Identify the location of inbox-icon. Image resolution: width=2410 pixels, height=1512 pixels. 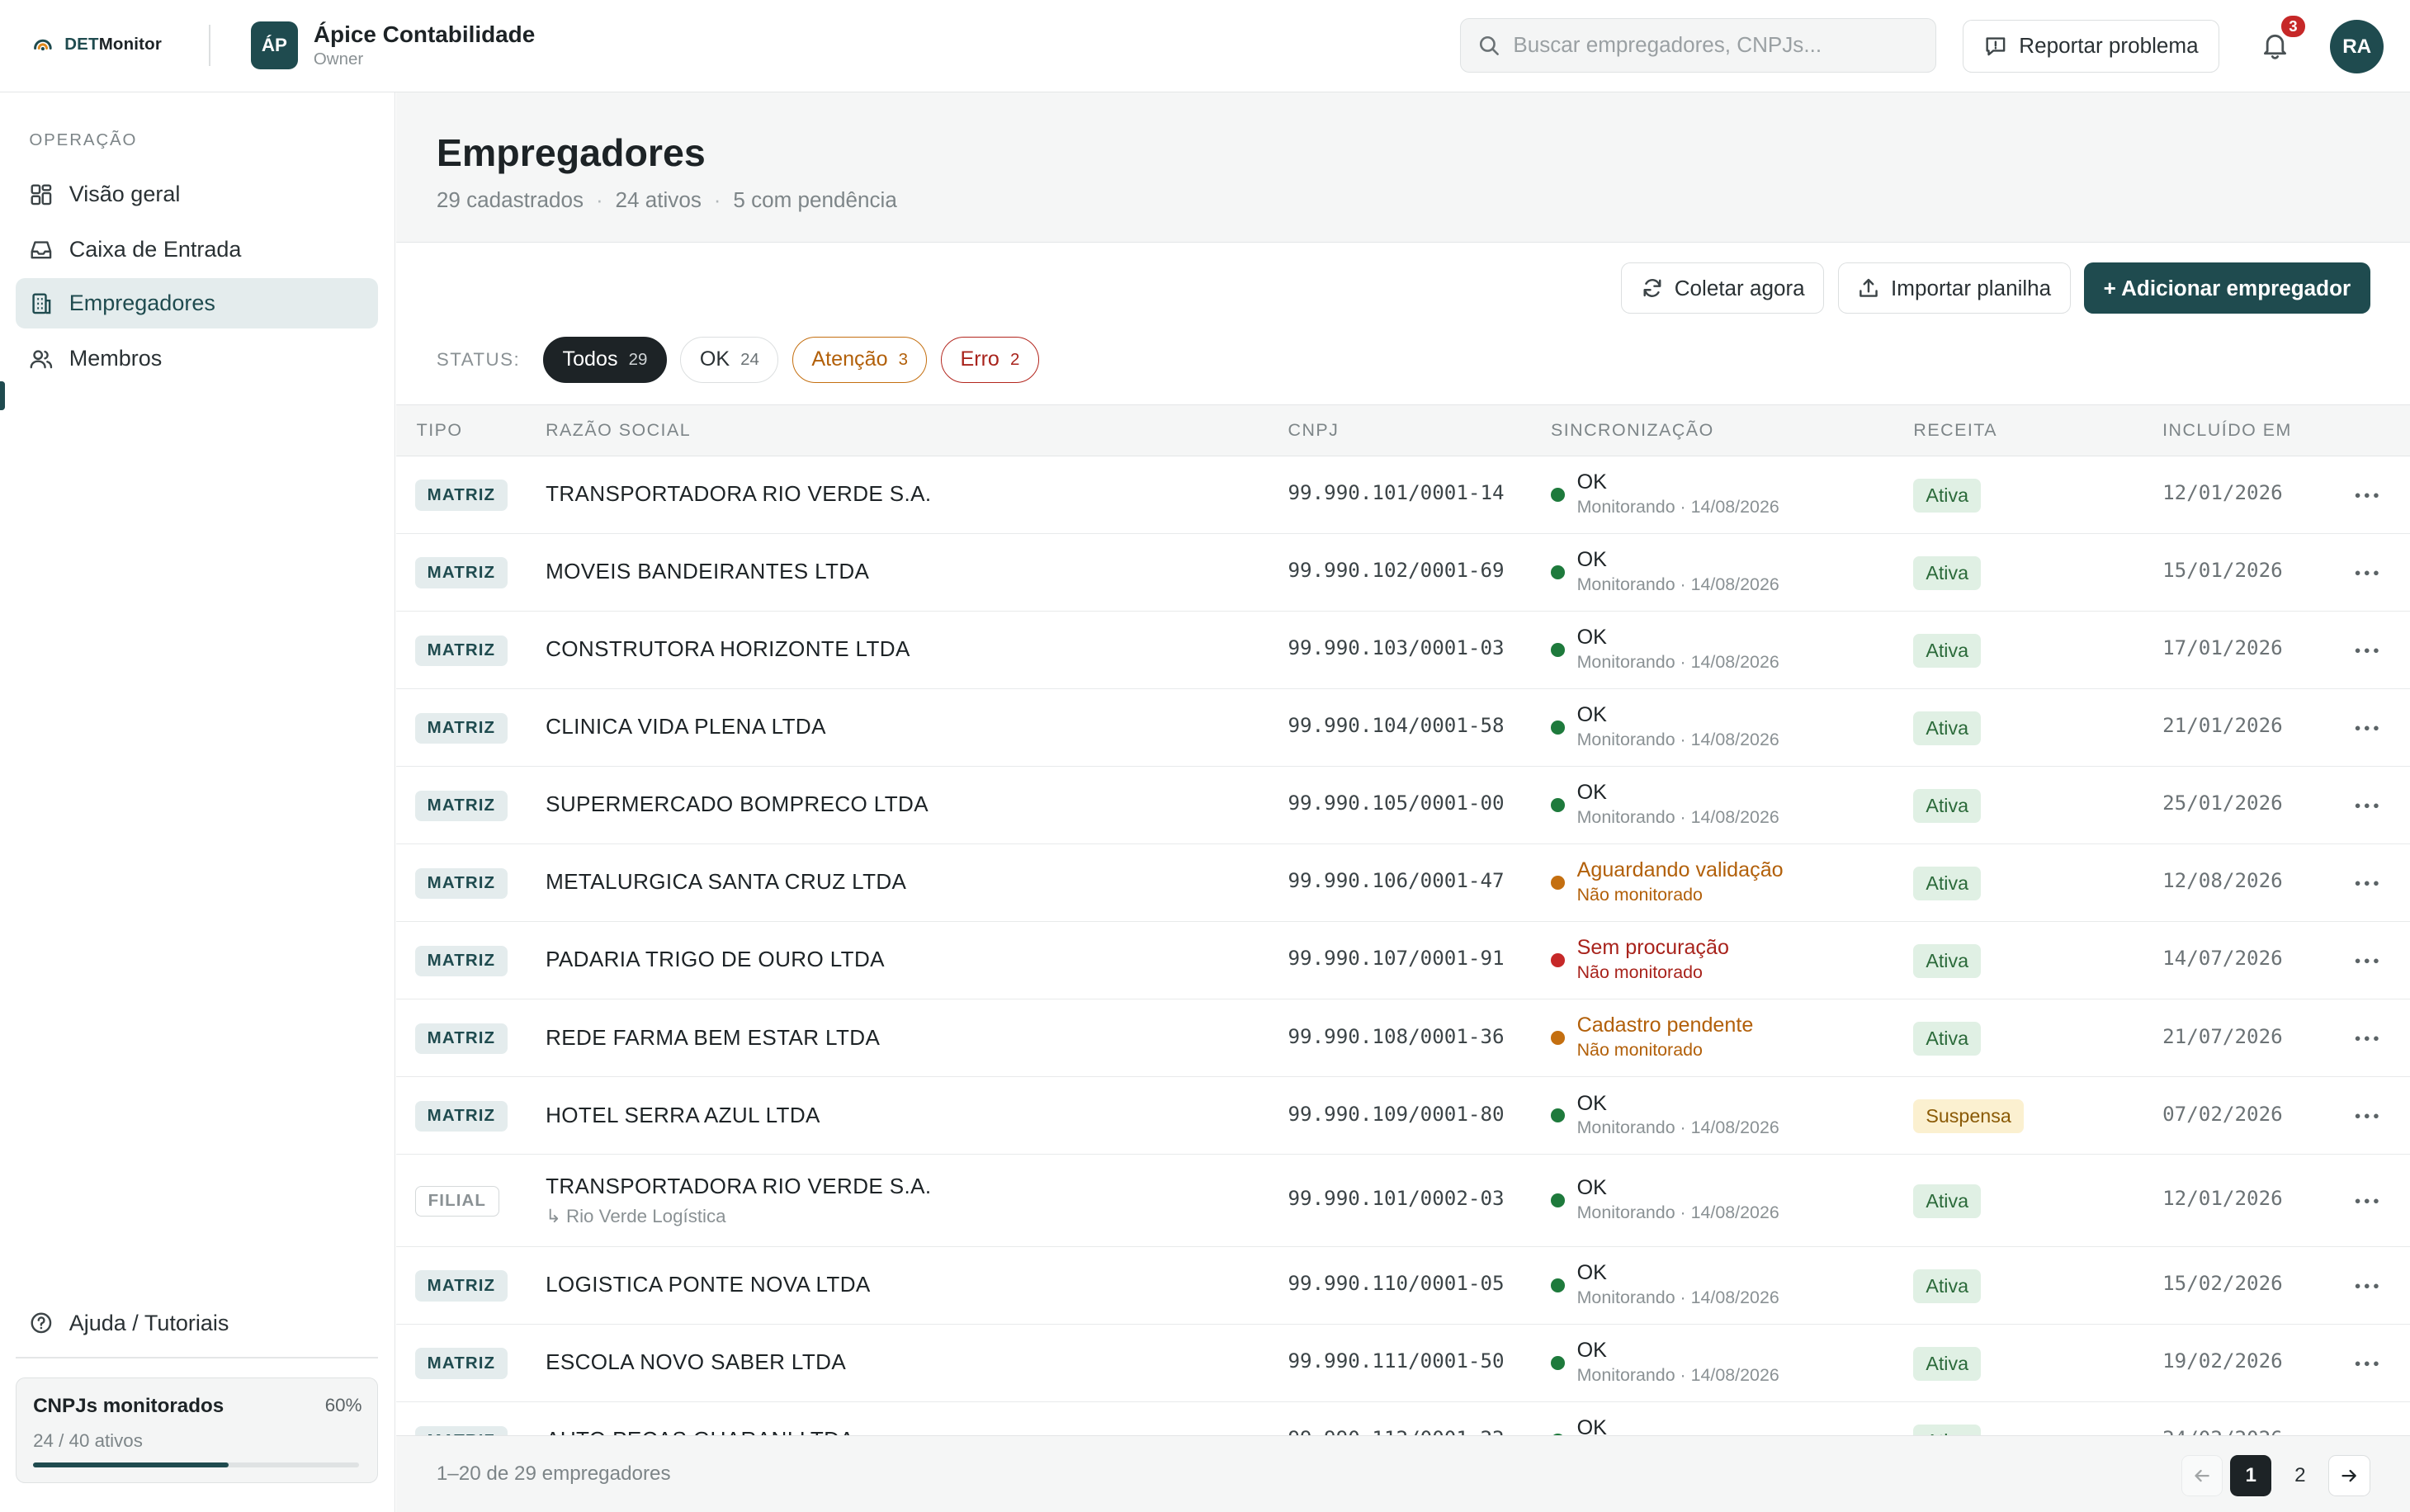
(41, 250).